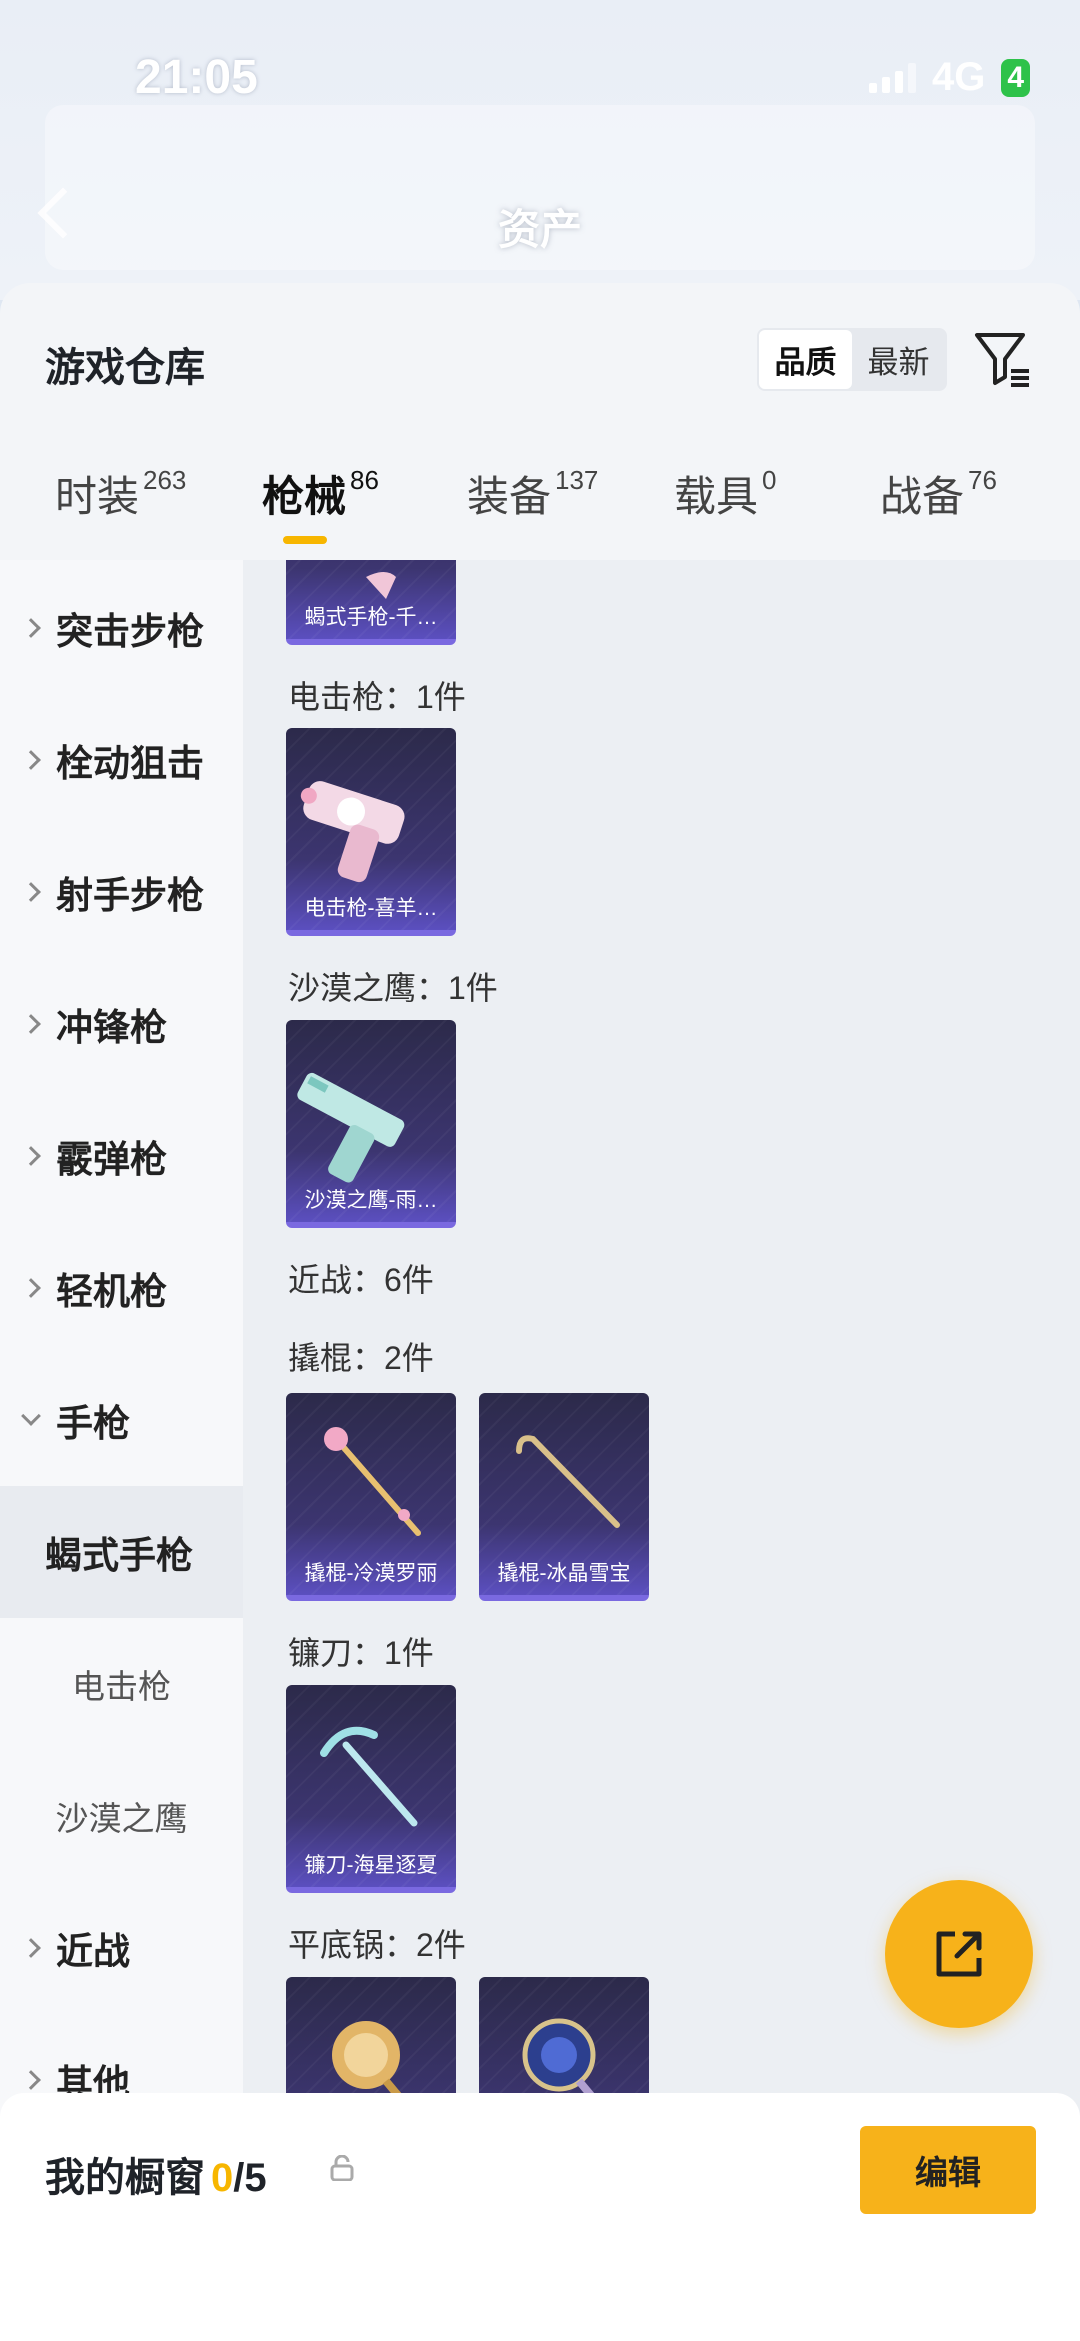  I want to click on sidebar-item-label: 射手步枪, so click(130, 895).